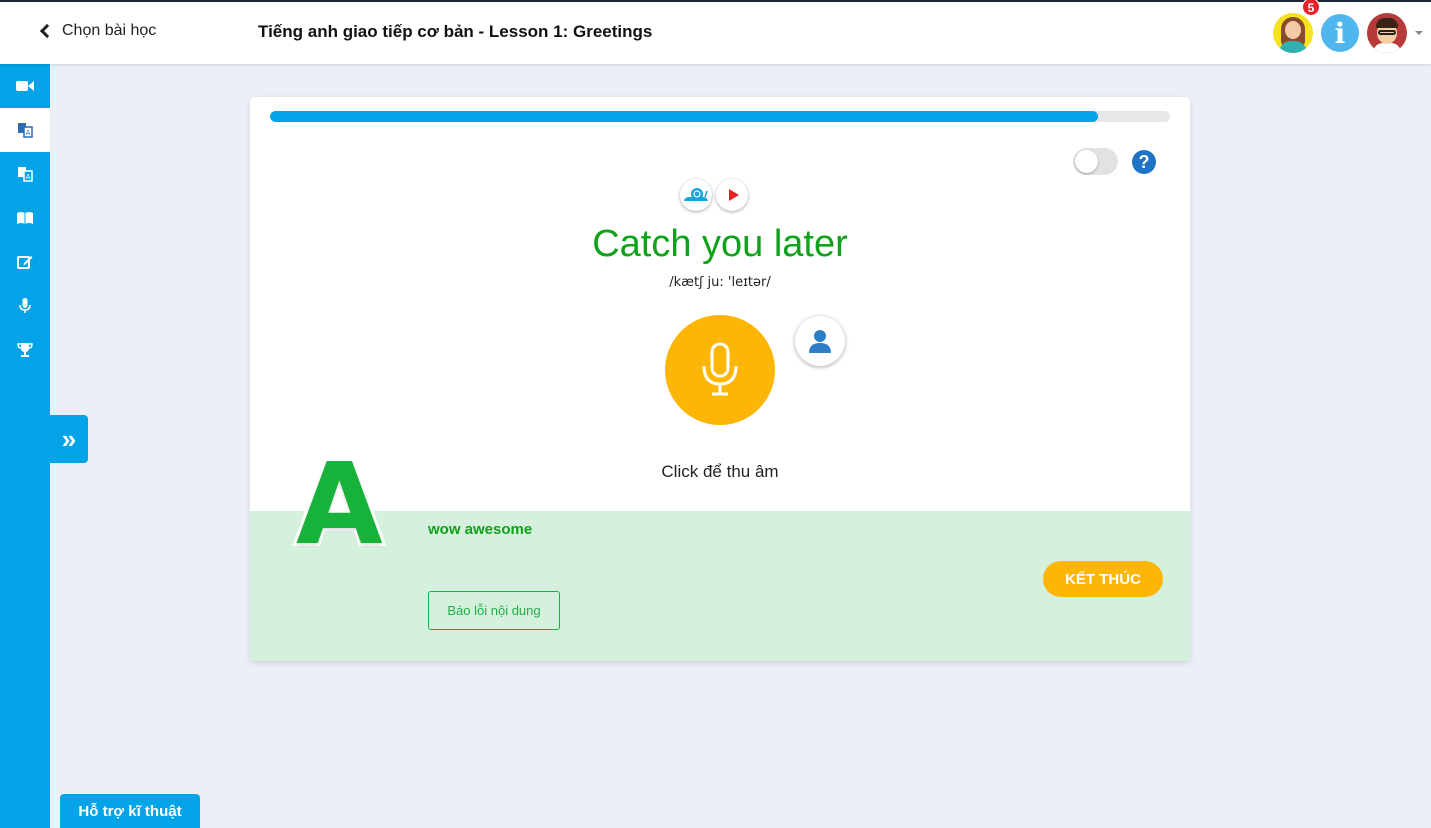 The height and width of the screenshot is (828, 1431). I want to click on finish-button: KẾT THÚC, so click(1103, 579).